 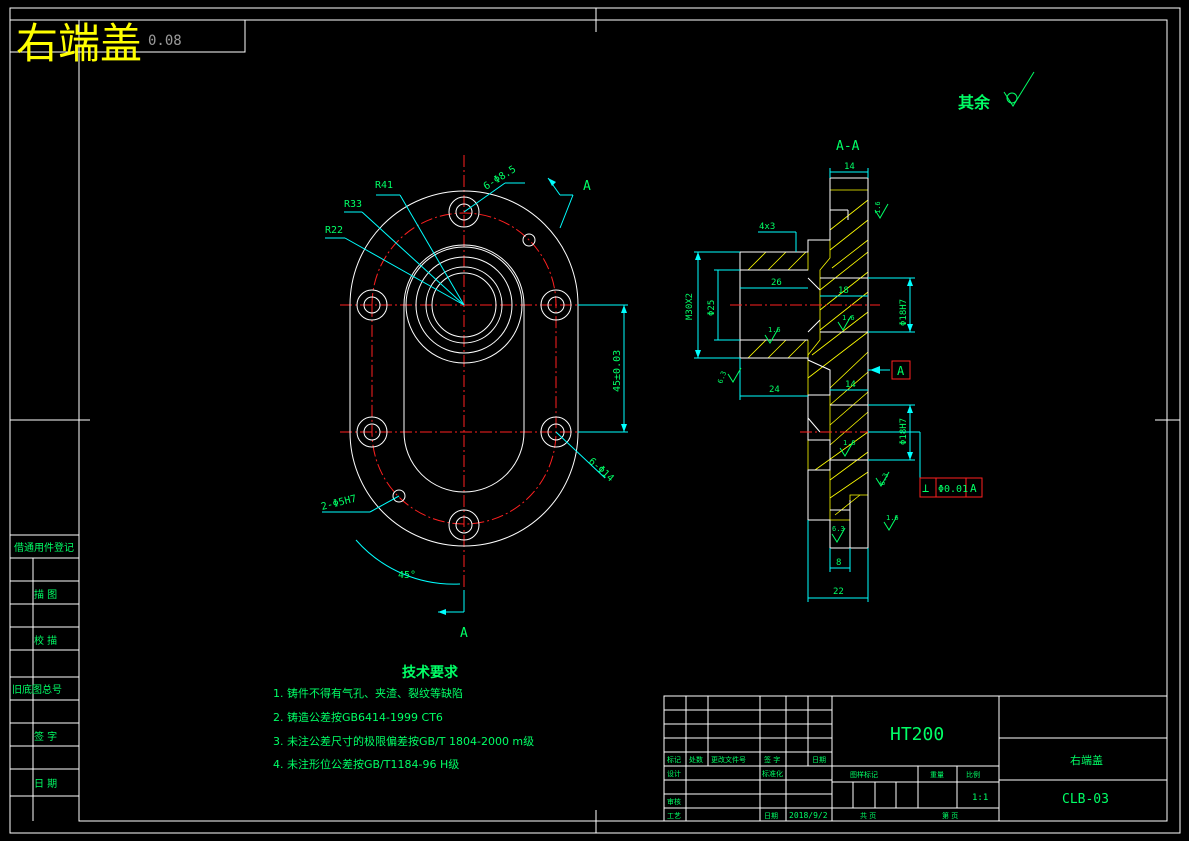 What do you see at coordinates (850, 385) in the screenshot?
I see `dim-14-mid: 14` at bounding box center [850, 385].